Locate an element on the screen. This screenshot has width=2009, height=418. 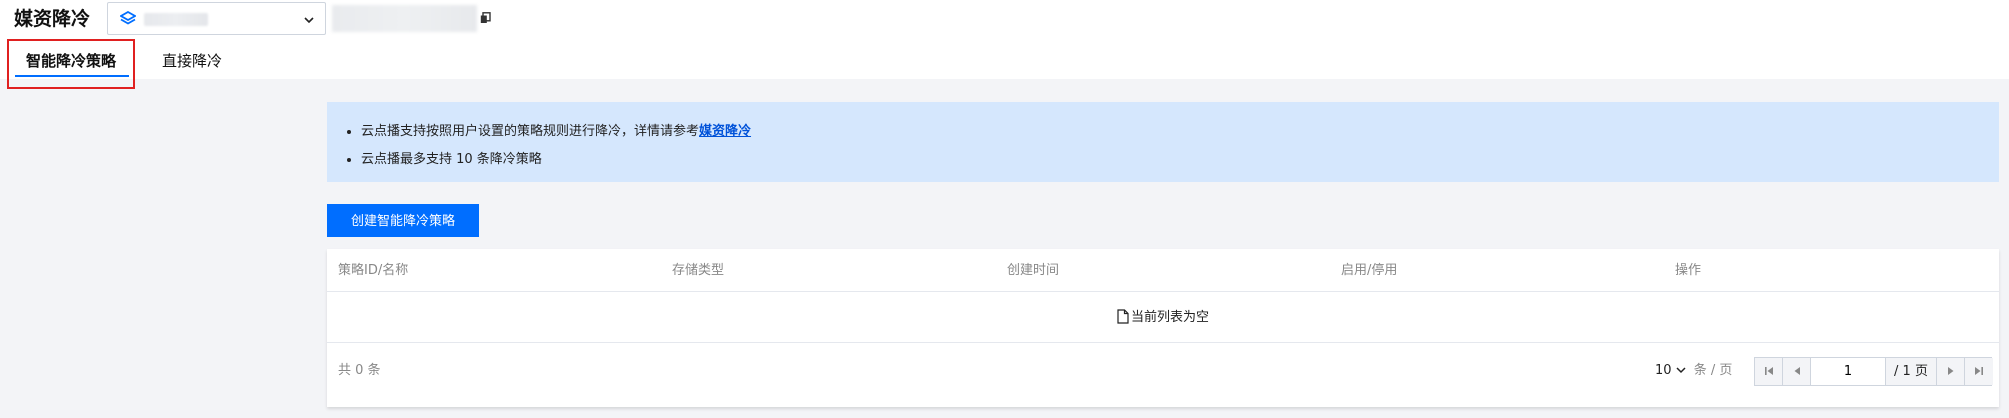
notice-item: 云点播支持按照用户设置的策略规则进行降冷，详情请参考媒资降冷 is located at coordinates (549, 132).